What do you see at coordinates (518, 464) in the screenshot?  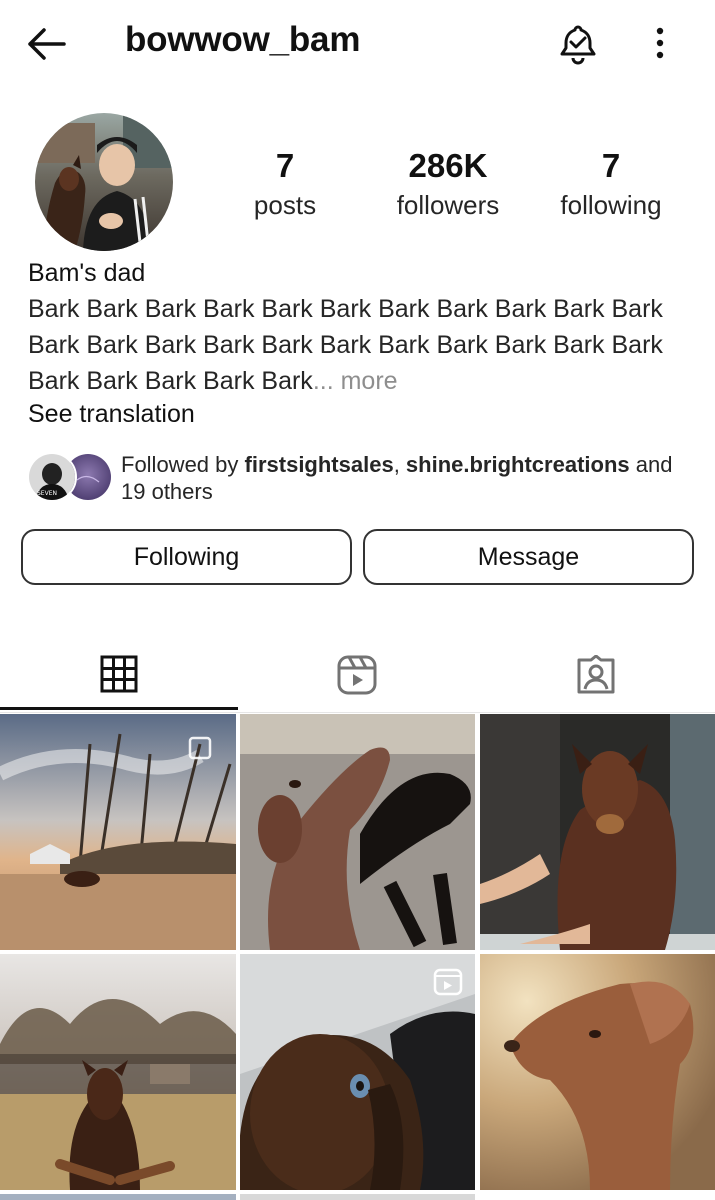 I see `followed-by-user-2: shine.brightcreations` at bounding box center [518, 464].